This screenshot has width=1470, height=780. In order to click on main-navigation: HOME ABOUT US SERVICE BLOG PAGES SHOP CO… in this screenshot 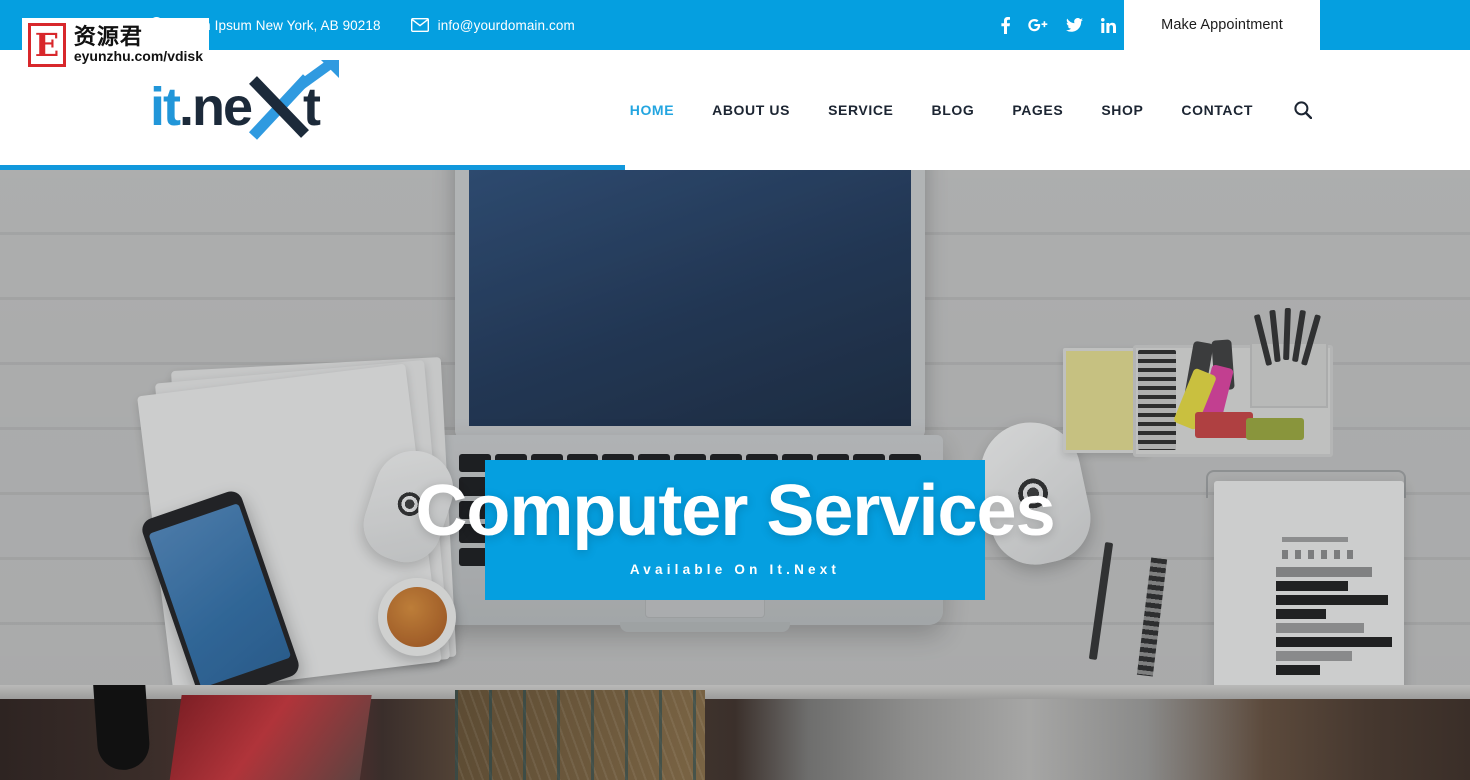, I will do `click(961, 110)`.